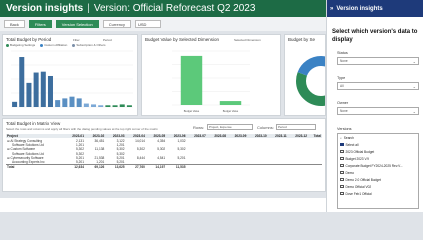 The image size is (423, 240). Describe the element at coordinates (358, 193) in the screenshot. I see `version-label: Dove Feb1 Official` at that location.